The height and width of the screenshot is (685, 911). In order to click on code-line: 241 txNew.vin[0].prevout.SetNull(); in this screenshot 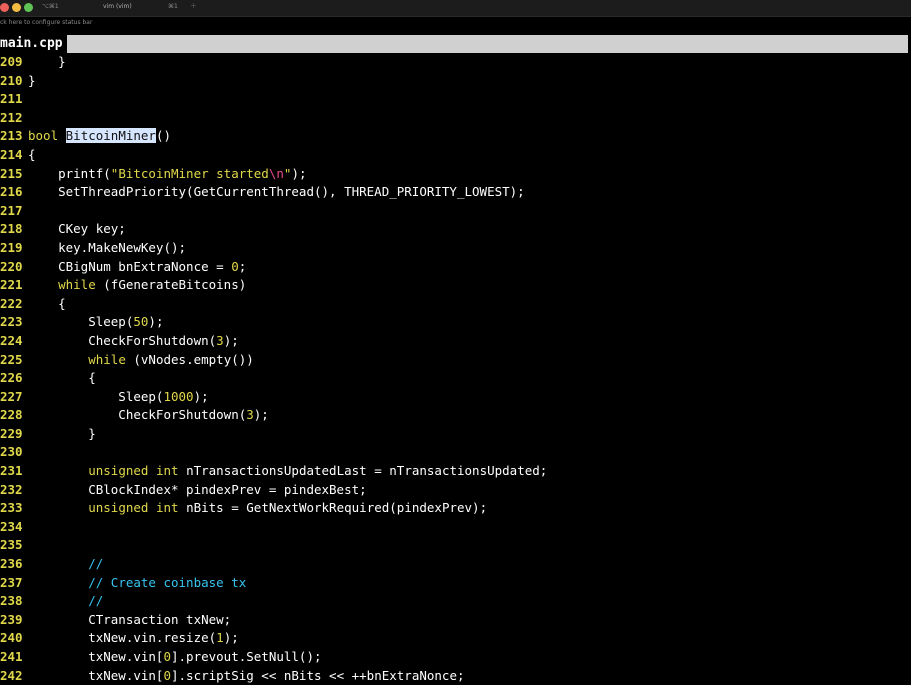, I will do `click(455, 657)`.